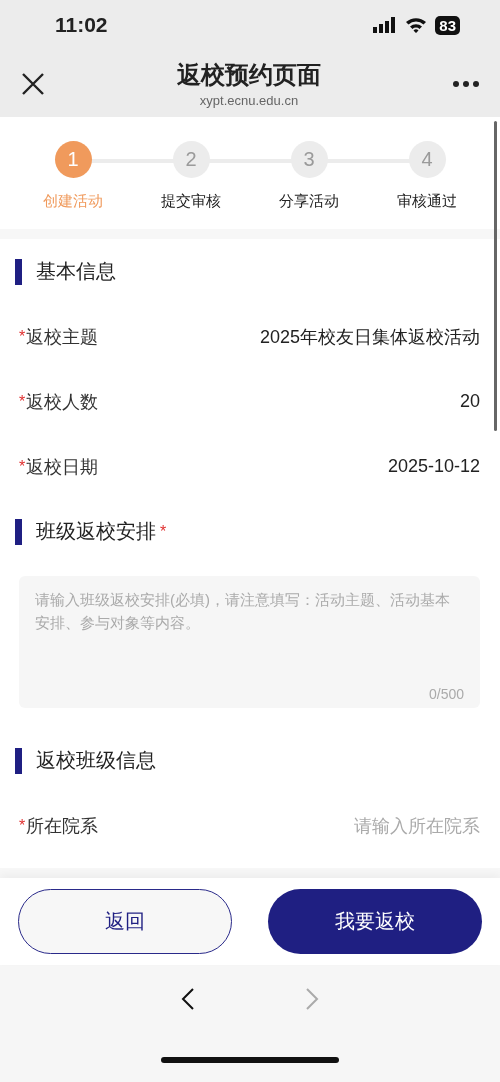 The image size is (500, 1082). I want to click on battery-level: 83, so click(447, 25).